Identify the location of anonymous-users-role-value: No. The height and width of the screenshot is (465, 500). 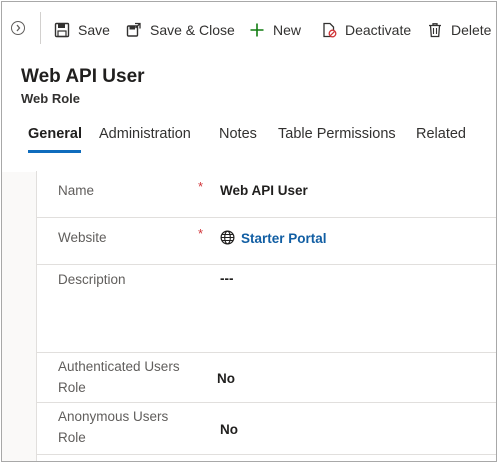
(229, 429).